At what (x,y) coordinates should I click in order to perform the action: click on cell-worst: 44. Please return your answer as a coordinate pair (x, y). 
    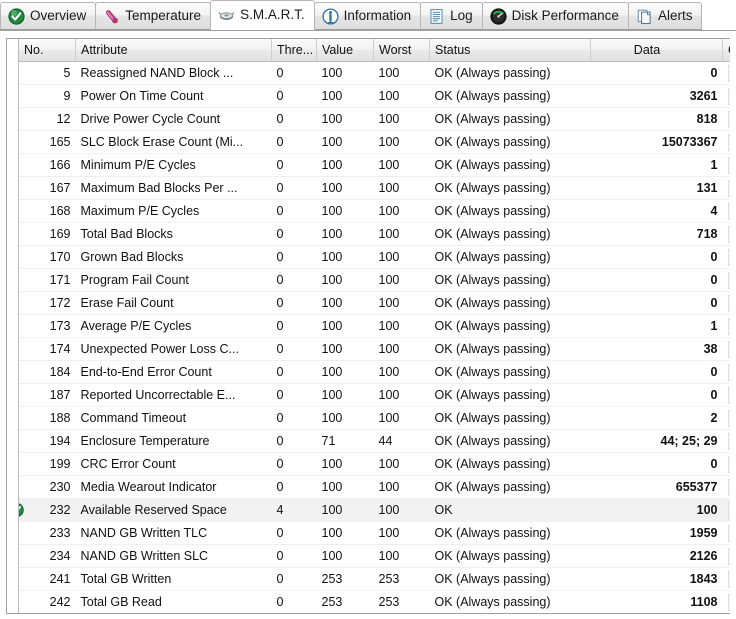
    Looking at the image, I should click on (401, 441).